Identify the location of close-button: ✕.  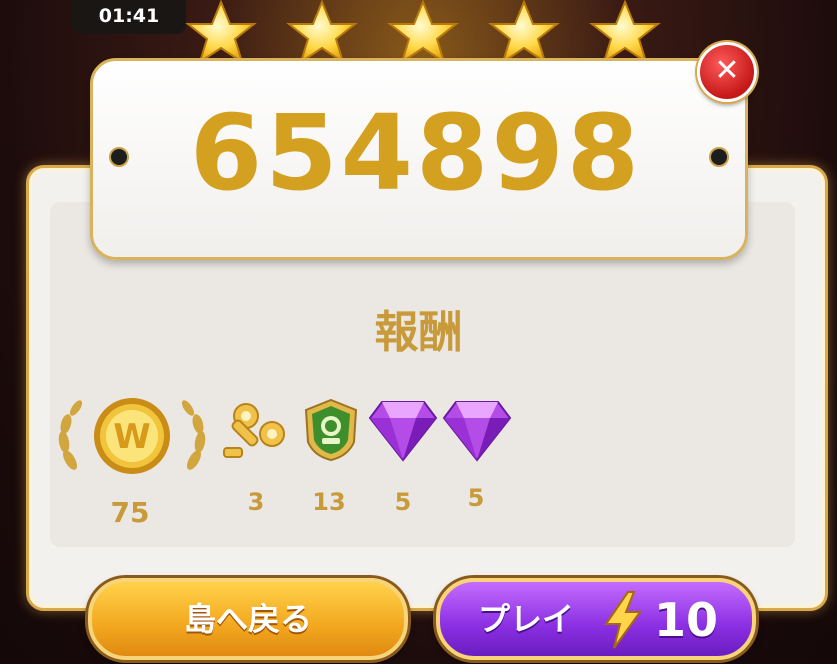
(727, 72).